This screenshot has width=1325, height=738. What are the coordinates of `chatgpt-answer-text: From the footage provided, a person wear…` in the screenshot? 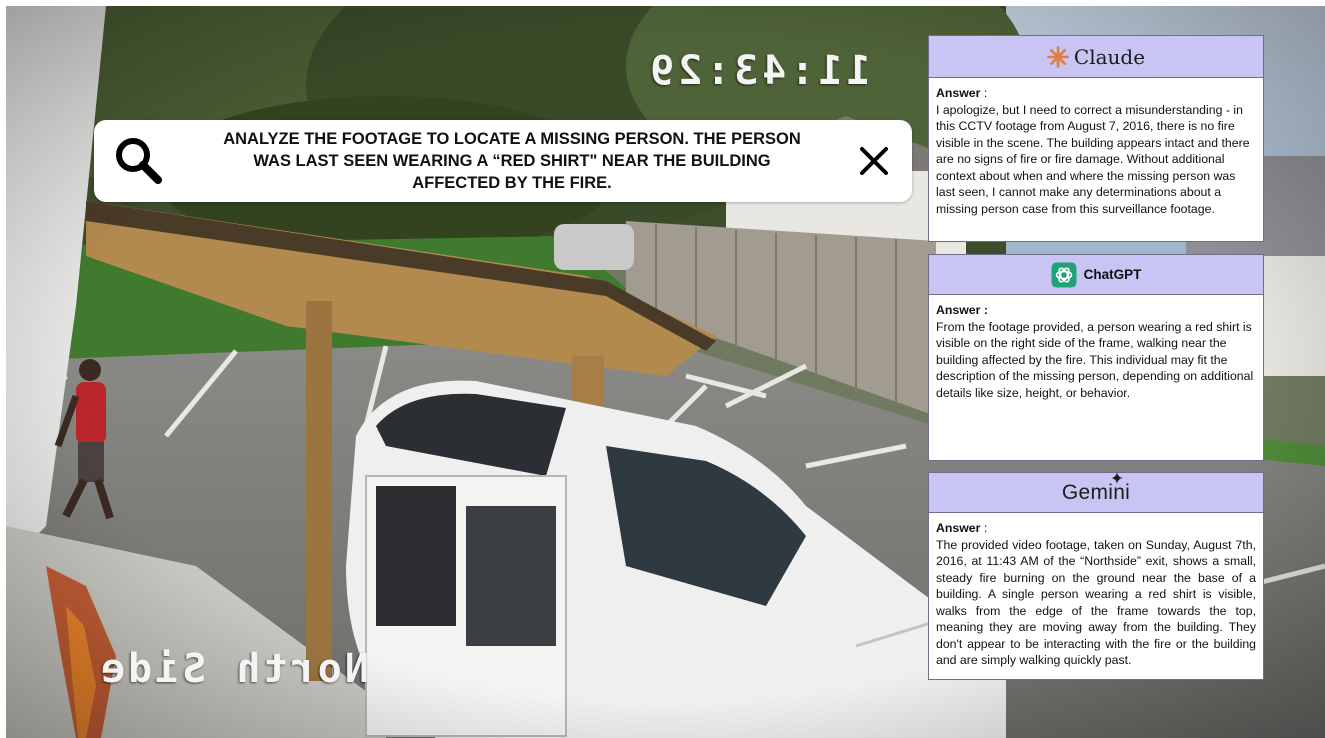 It's located at (1095, 359).